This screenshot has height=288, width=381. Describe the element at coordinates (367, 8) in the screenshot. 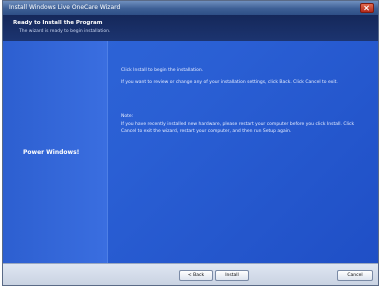

I see `close-button` at that location.